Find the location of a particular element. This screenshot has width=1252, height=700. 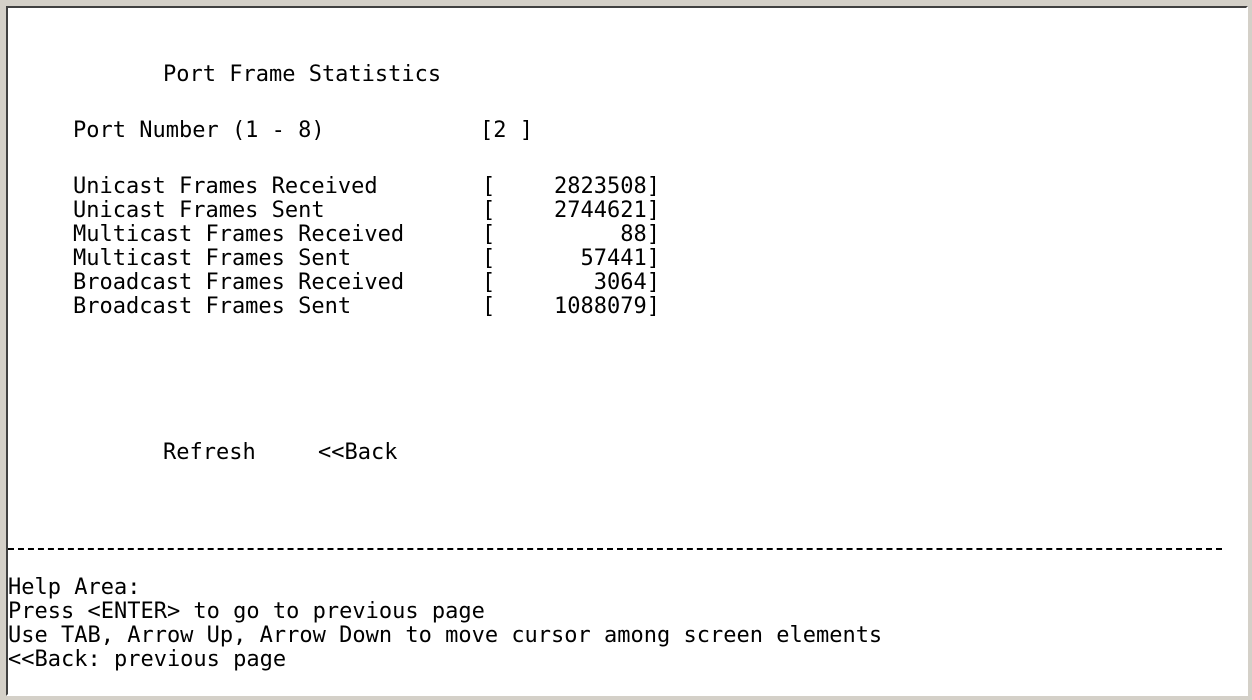

stat-label-multicast-sent: Multicast Frames Sent is located at coordinates (212, 258).